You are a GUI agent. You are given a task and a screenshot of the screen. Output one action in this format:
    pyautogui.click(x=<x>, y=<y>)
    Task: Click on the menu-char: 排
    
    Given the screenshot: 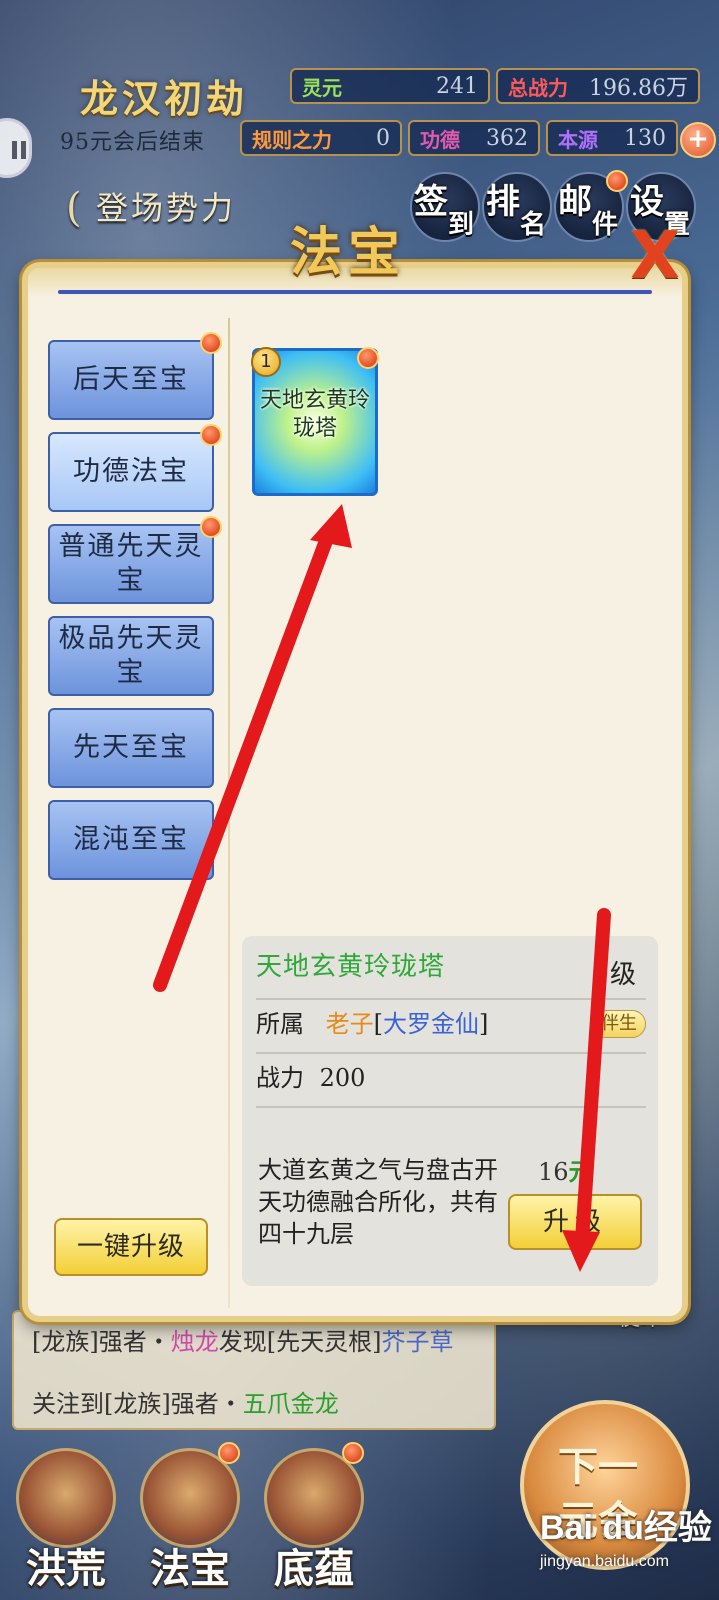 What is the action you would take?
    pyautogui.click(x=503, y=202)
    